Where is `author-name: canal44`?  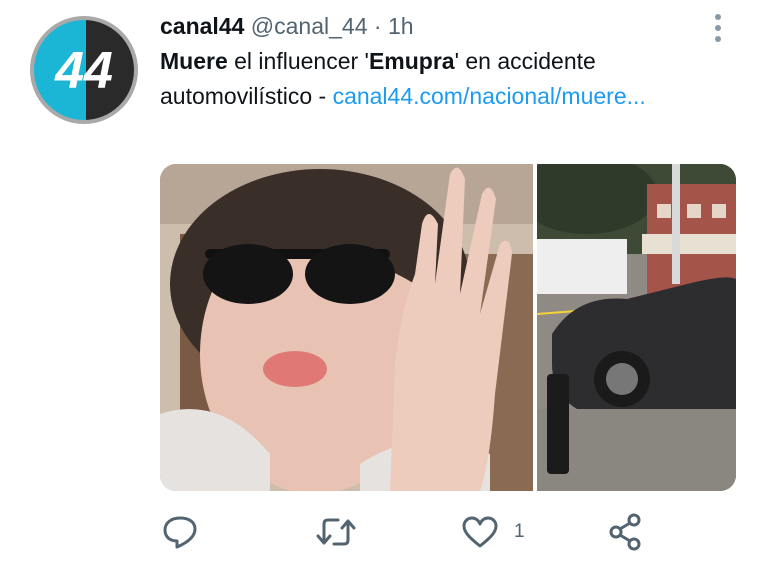
author-name: canal44 is located at coordinates (202, 26).